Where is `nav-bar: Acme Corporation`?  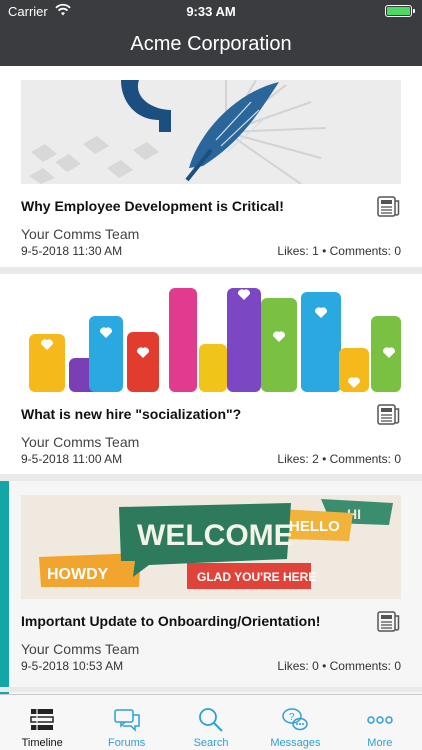
nav-bar: Acme Corporation is located at coordinates (211, 44).